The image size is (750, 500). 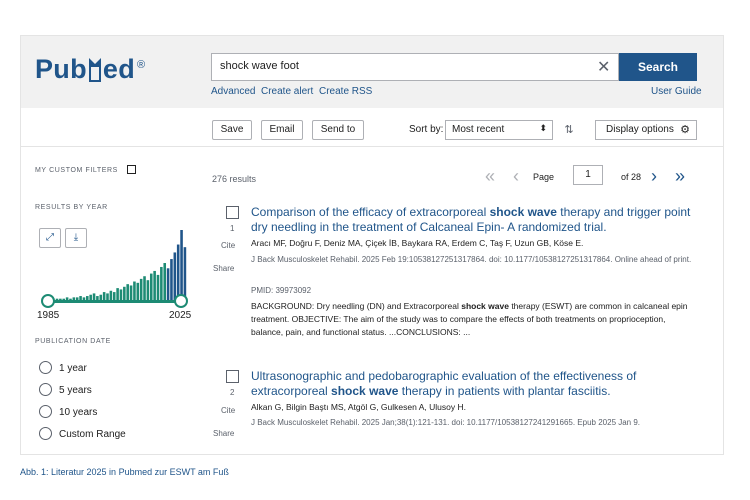 I want to click on article-number: 1, so click(x=232, y=228).